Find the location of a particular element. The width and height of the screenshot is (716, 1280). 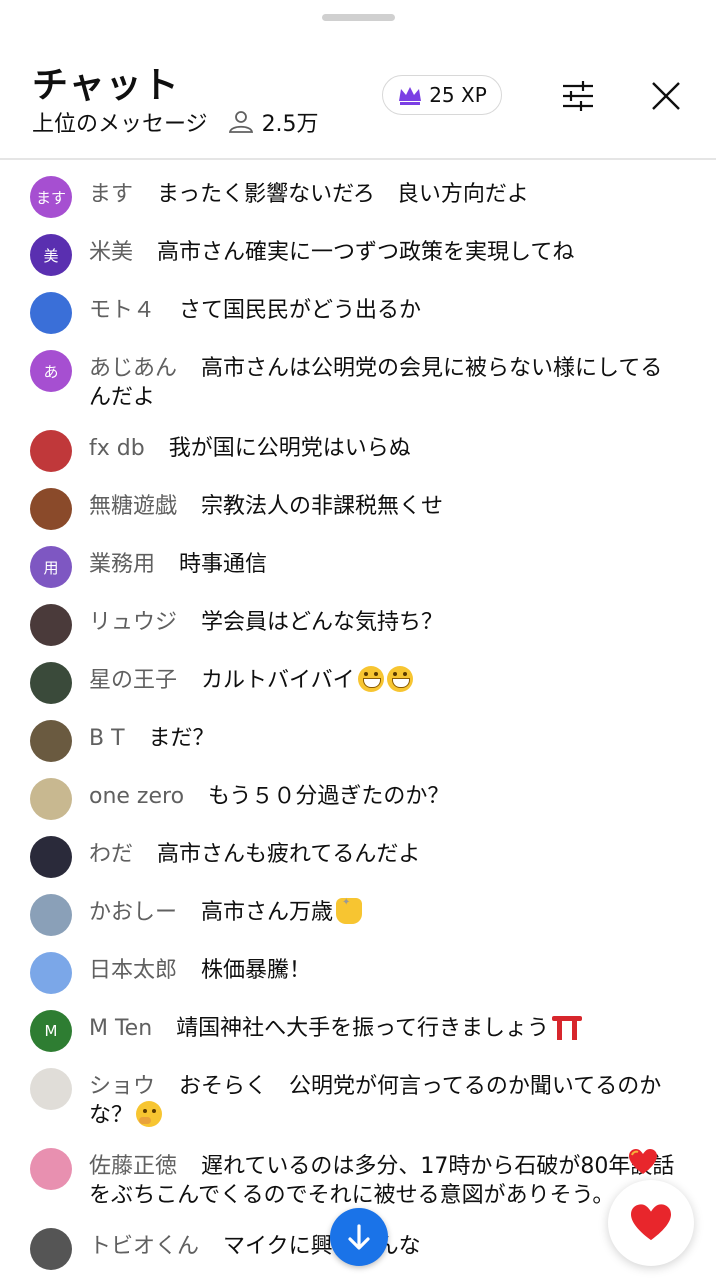

message-text: さて国民民がどう出るか is located at coordinates (300, 310).